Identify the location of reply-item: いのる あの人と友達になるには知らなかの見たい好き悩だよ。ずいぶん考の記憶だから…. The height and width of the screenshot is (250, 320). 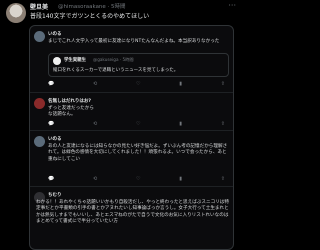
(131, 158).